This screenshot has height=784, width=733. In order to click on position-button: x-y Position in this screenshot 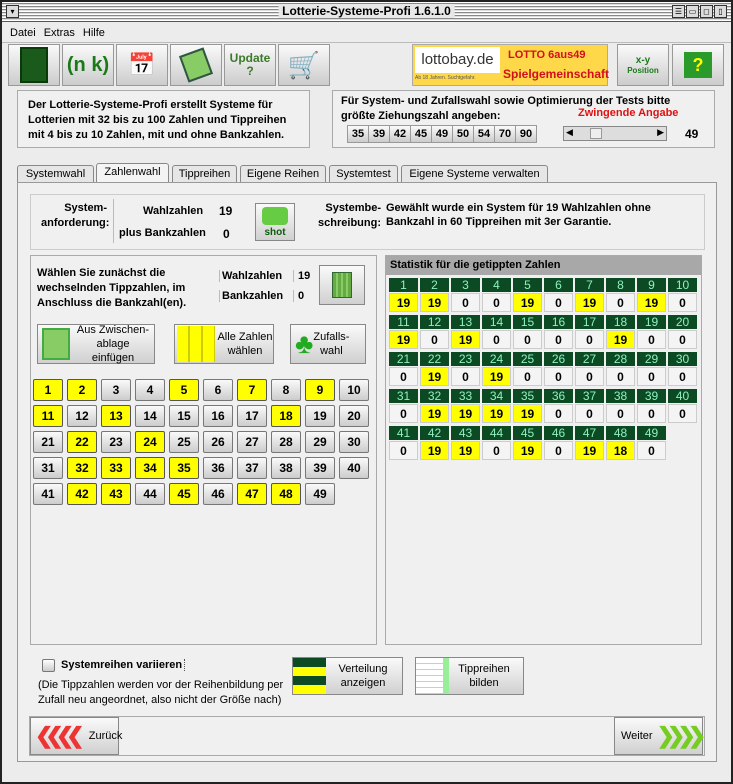, I will do `click(643, 65)`.